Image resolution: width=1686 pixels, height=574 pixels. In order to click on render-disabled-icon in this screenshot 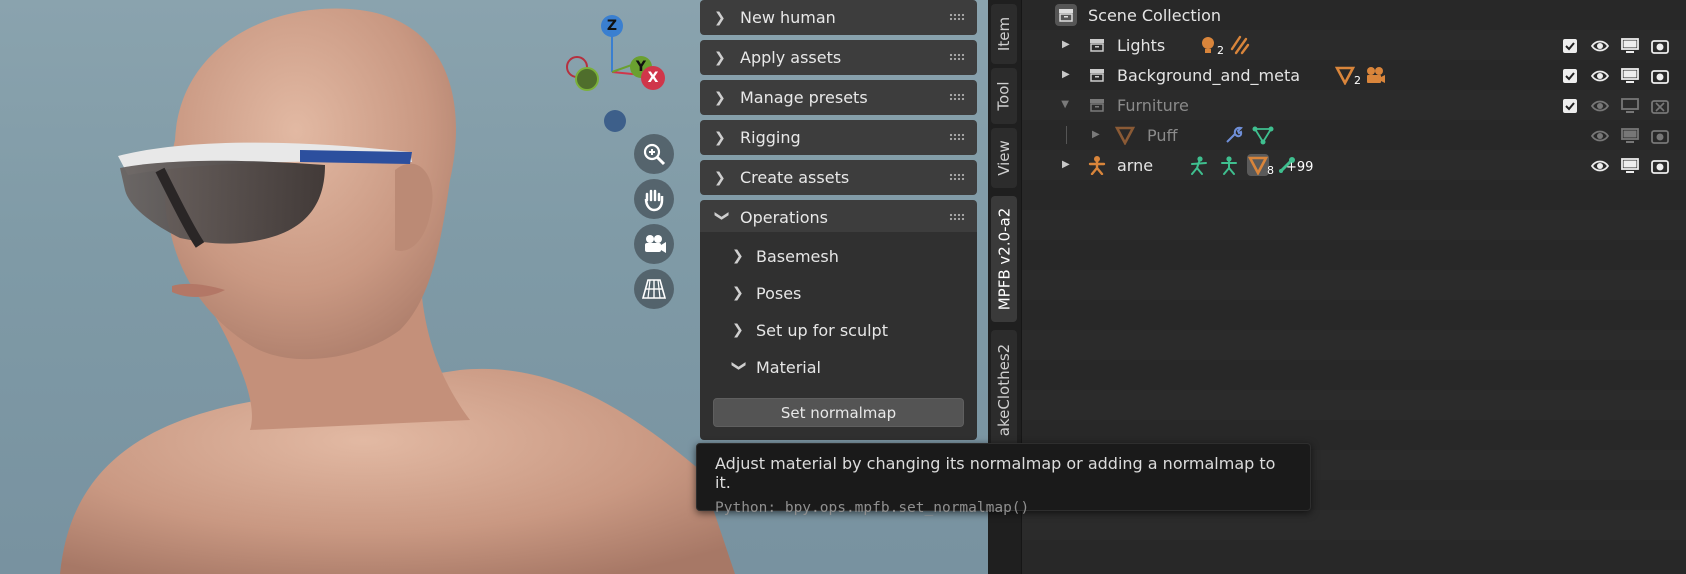, I will do `click(1660, 106)`.